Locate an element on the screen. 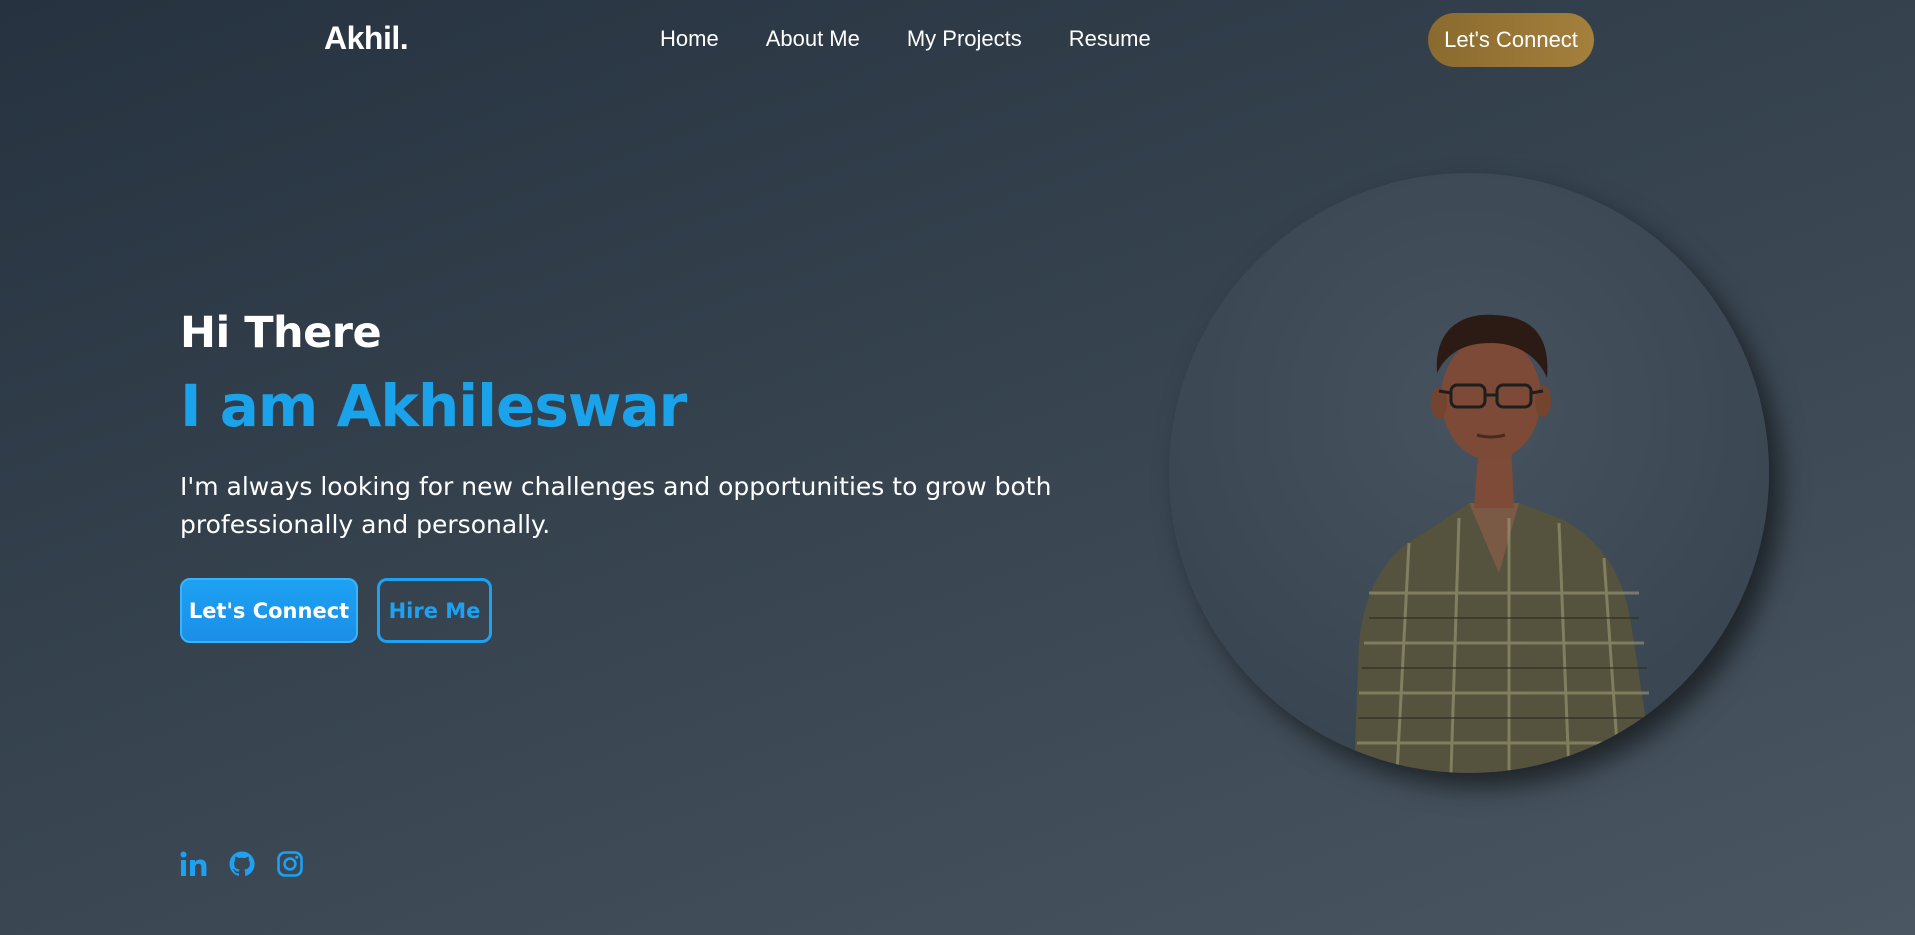 This screenshot has width=1915, height=935. hero-greeting: Hi There is located at coordinates (281, 333).